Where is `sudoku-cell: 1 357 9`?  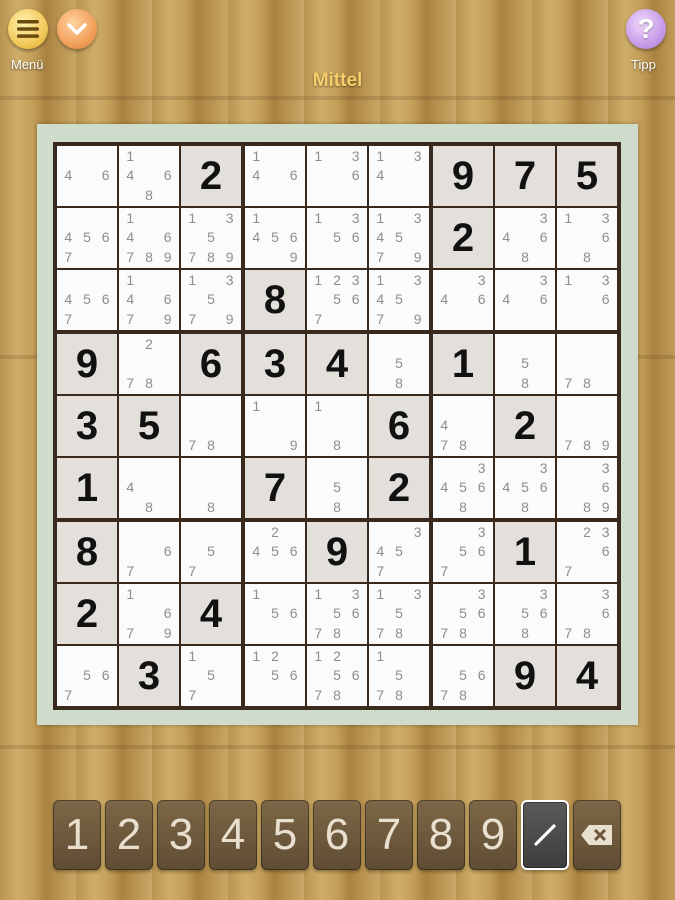
sudoku-cell: 1 357 9 is located at coordinates (211, 300).